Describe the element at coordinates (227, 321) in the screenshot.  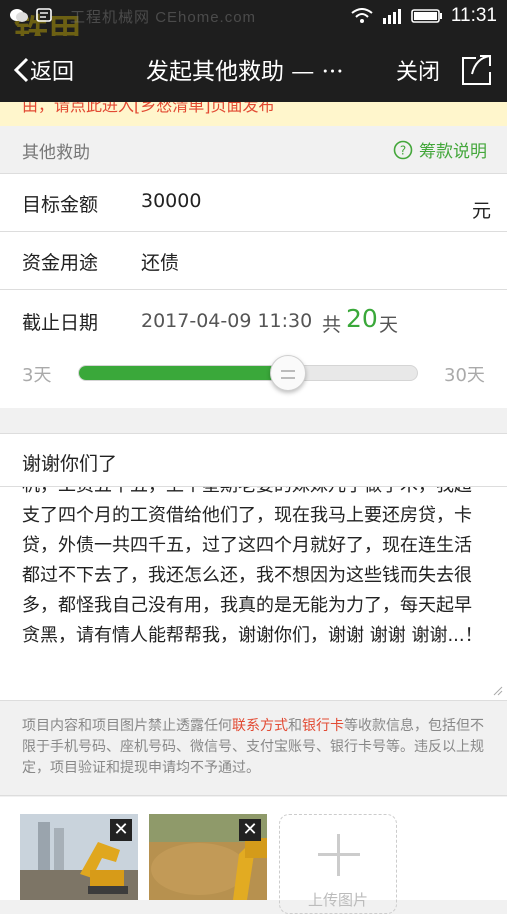
I see `deadline-date: 2017-04-09 11:30` at that location.